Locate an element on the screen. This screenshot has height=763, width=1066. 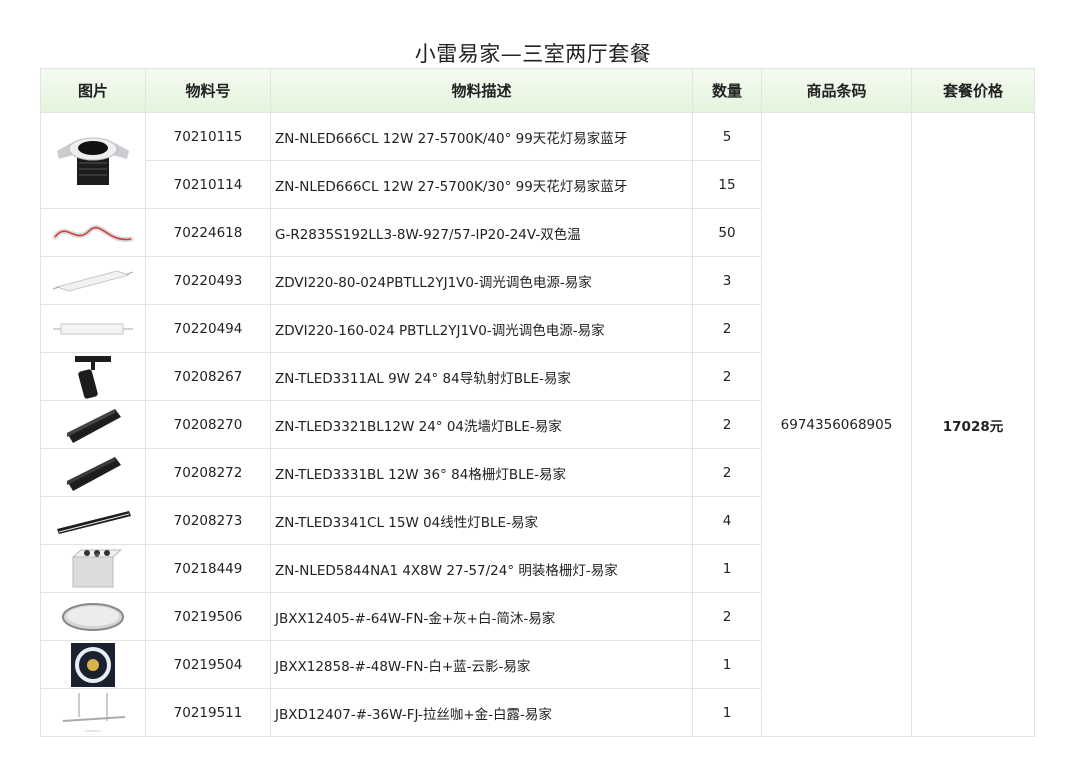
item-qty: 4 is located at coordinates (727, 520).